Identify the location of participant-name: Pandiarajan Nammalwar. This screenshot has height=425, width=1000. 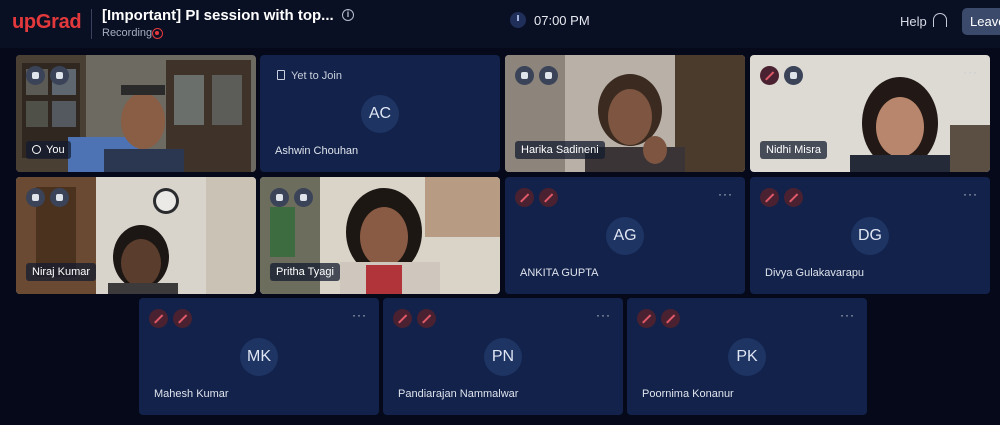
(458, 394).